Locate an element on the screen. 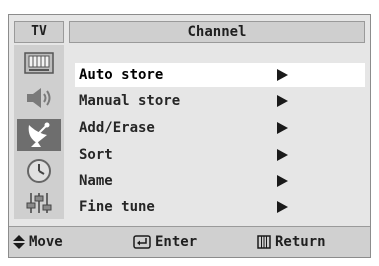 This screenshot has width=379, height=266. category-sidebar is located at coordinates (39, 132).